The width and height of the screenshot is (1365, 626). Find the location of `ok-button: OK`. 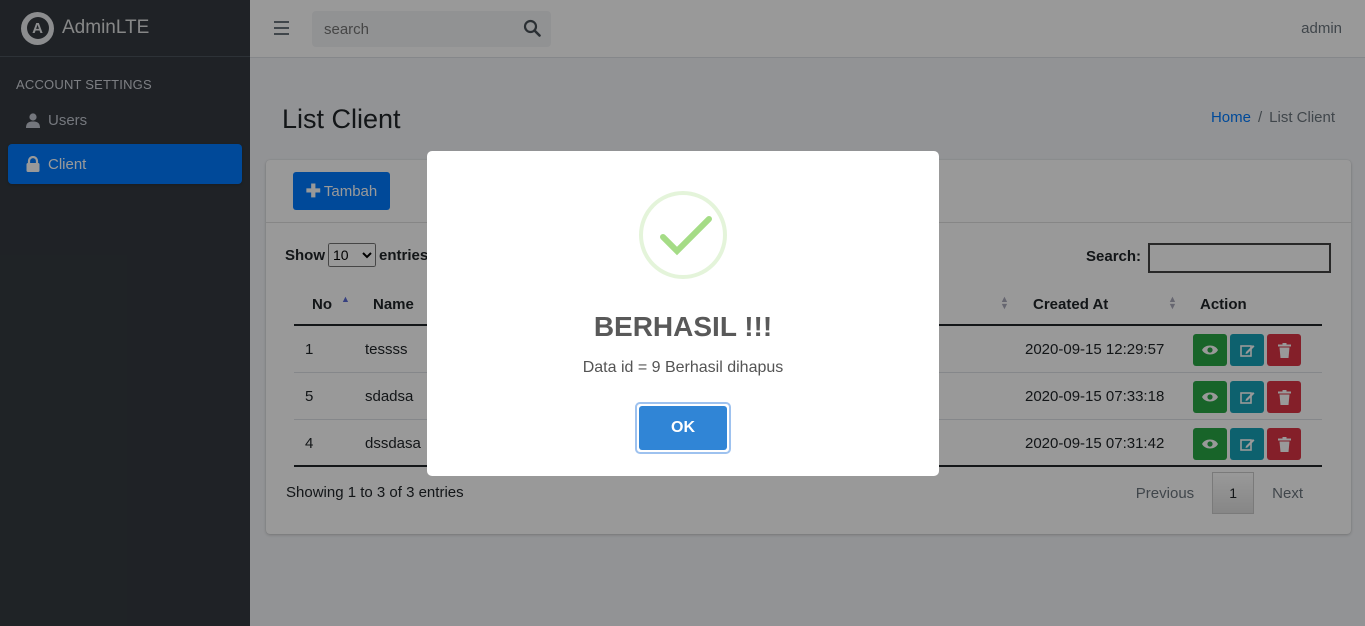

ok-button: OK is located at coordinates (683, 428).